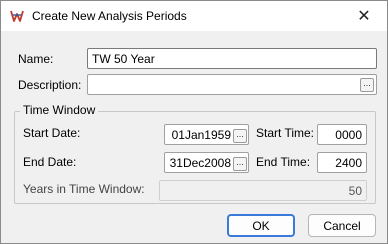 The width and height of the screenshot is (388, 244). I want to click on start-time-label: Start Time:, so click(285, 133).